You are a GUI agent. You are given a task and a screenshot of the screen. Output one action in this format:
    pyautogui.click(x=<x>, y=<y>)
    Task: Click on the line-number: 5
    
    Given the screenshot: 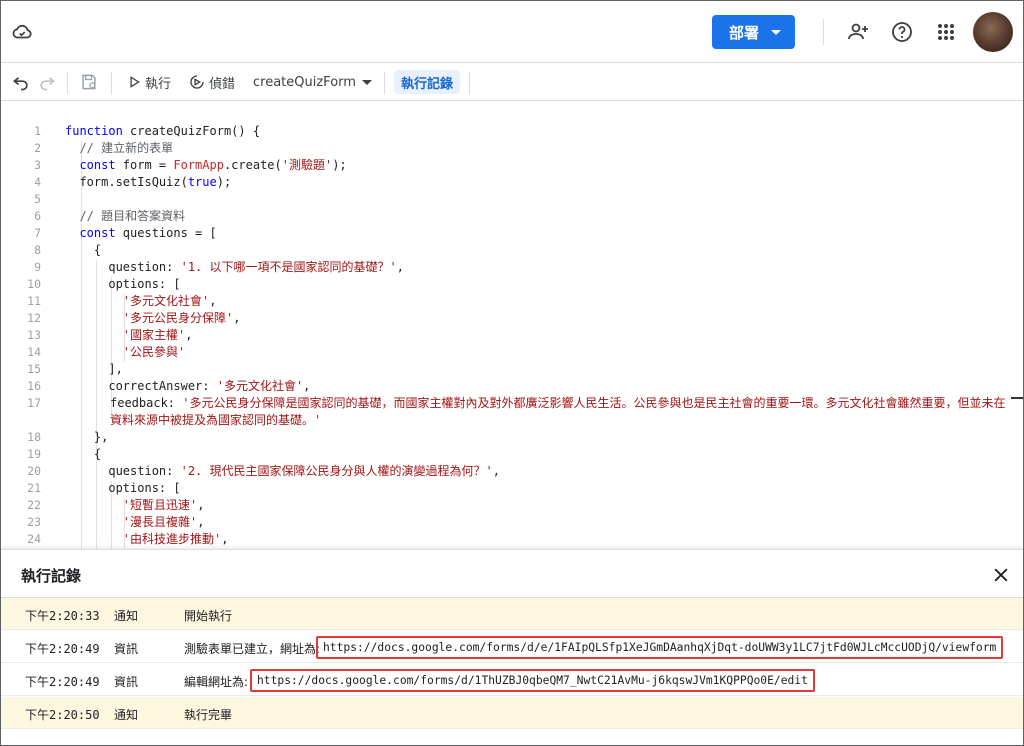 What is the action you would take?
    pyautogui.click(x=37, y=199)
    